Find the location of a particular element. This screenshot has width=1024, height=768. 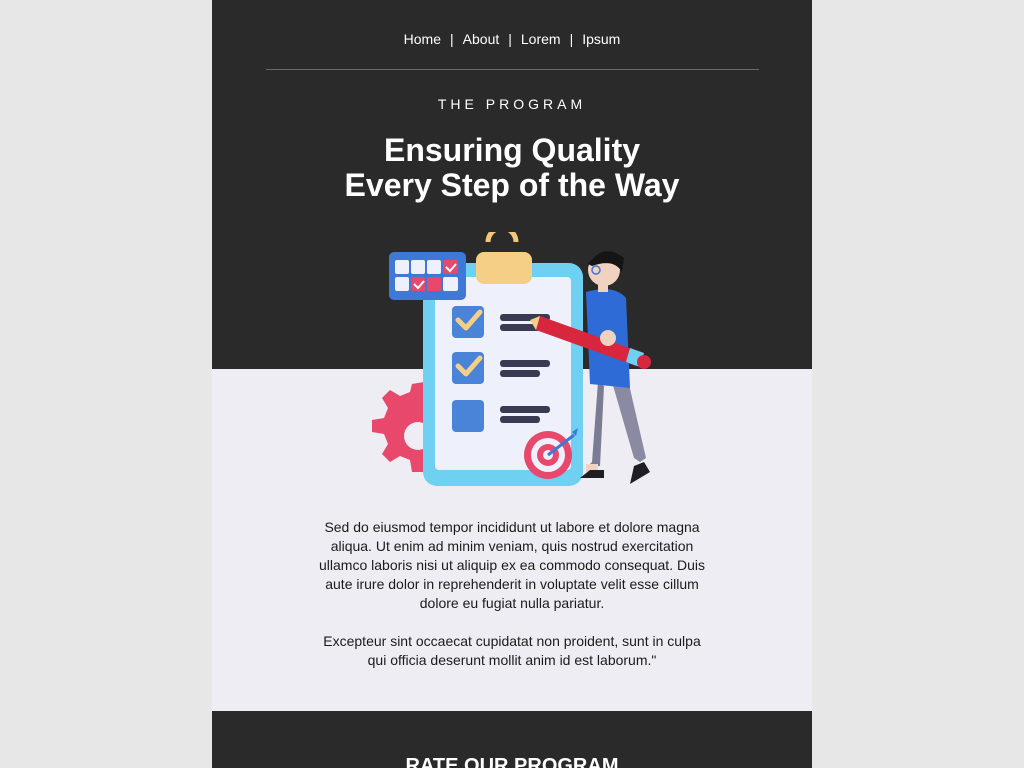

nav-link-about: About is located at coordinates (481, 39).